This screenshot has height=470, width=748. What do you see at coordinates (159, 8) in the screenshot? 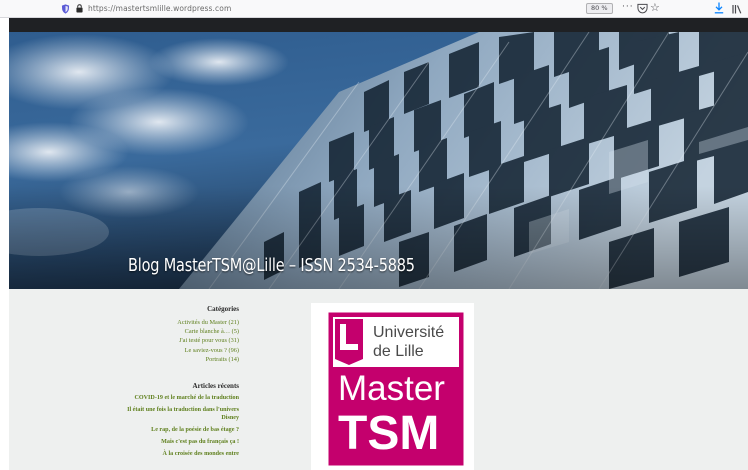
I see `url-bar: https://mastertsmlille.wordpress.com` at bounding box center [159, 8].